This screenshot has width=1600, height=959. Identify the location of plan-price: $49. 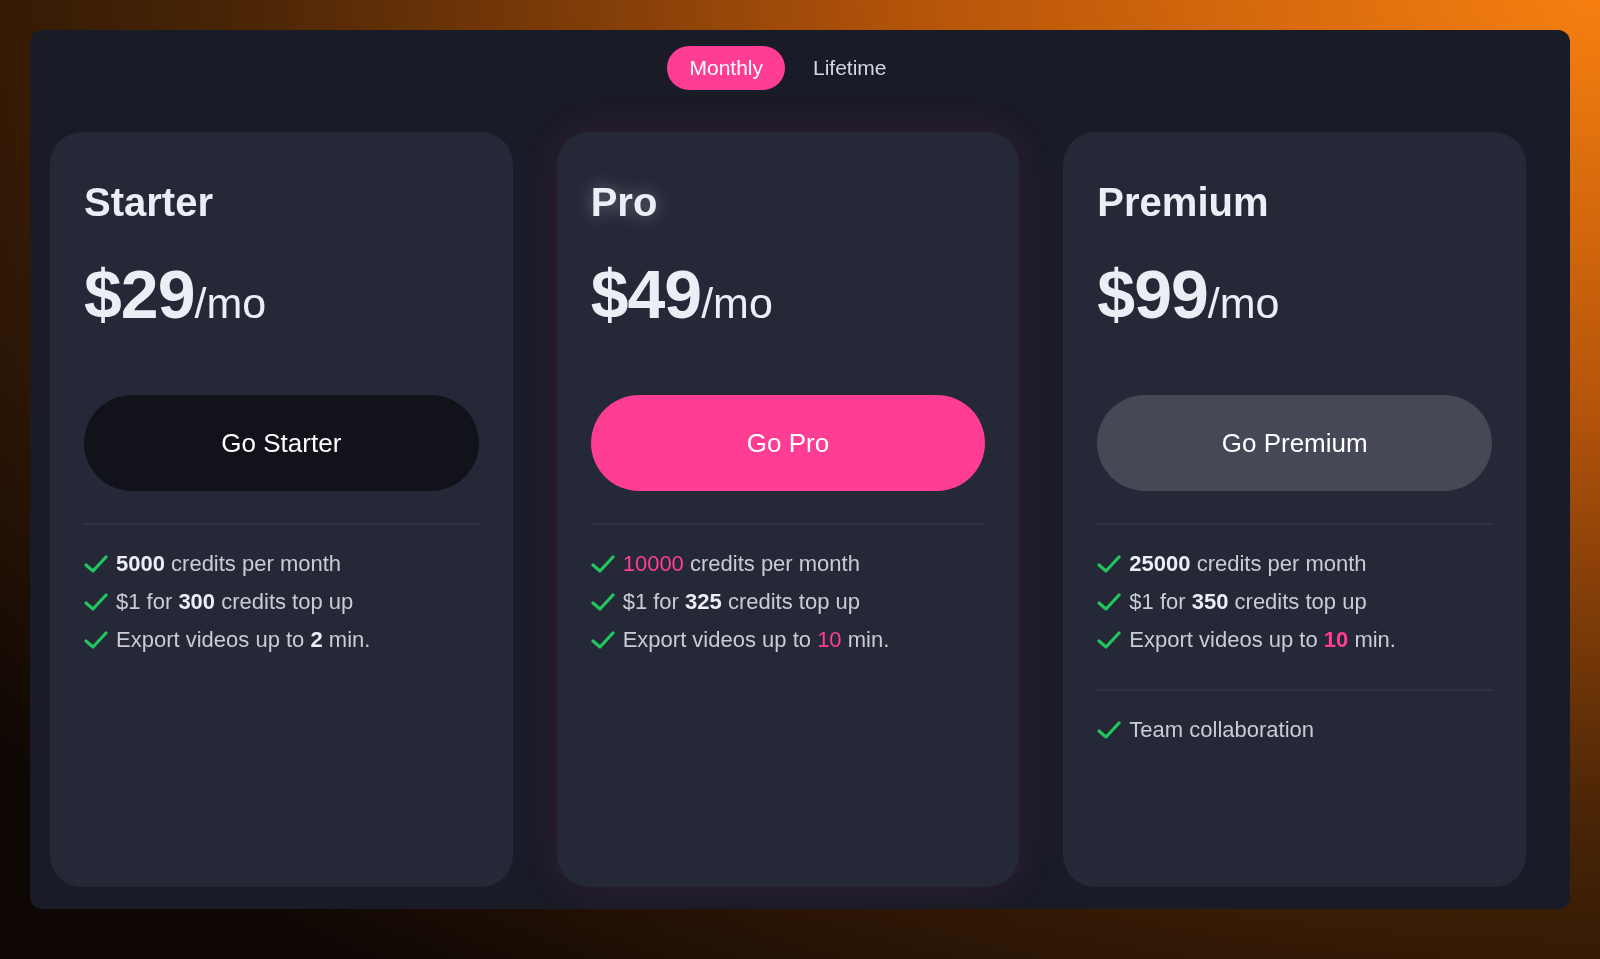
(646, 294).